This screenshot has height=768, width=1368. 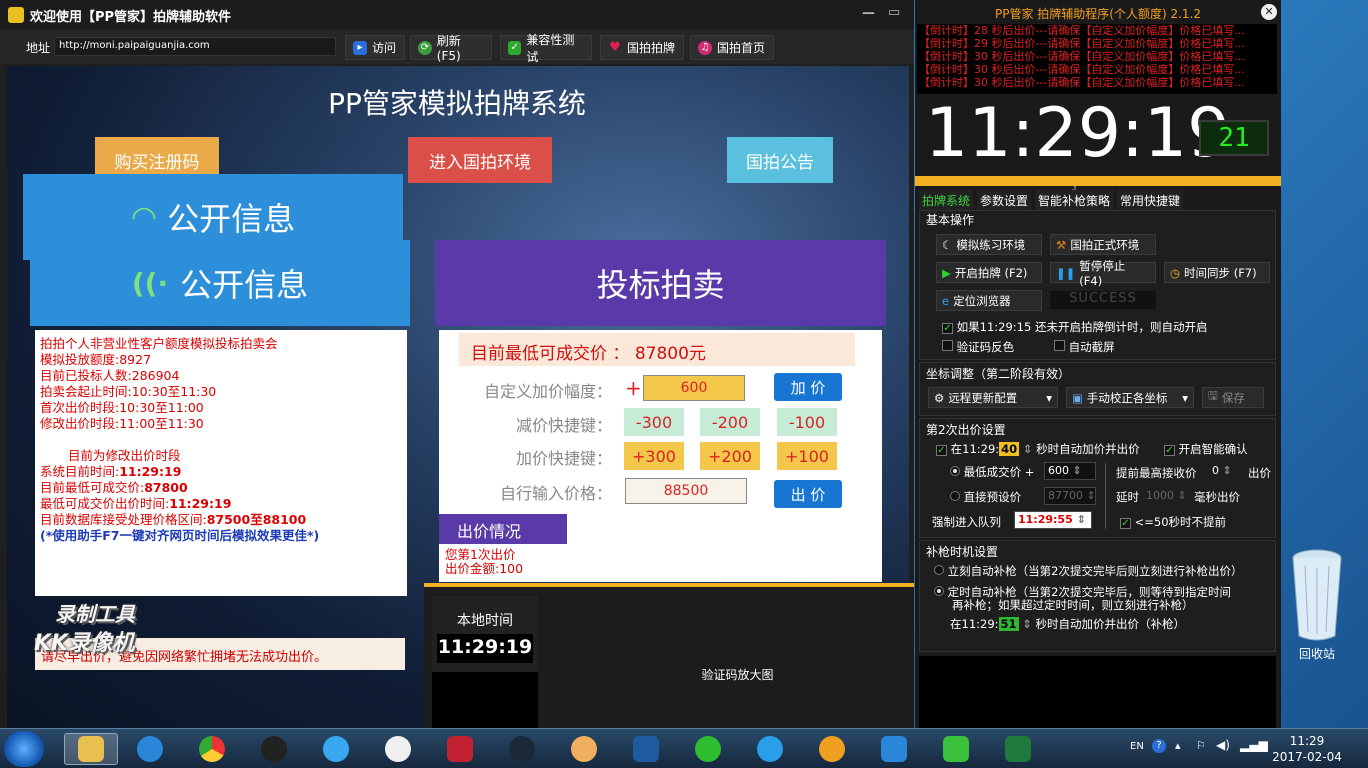 I want to click on tab-params: 参数设置, so click(x=1004, y=200).